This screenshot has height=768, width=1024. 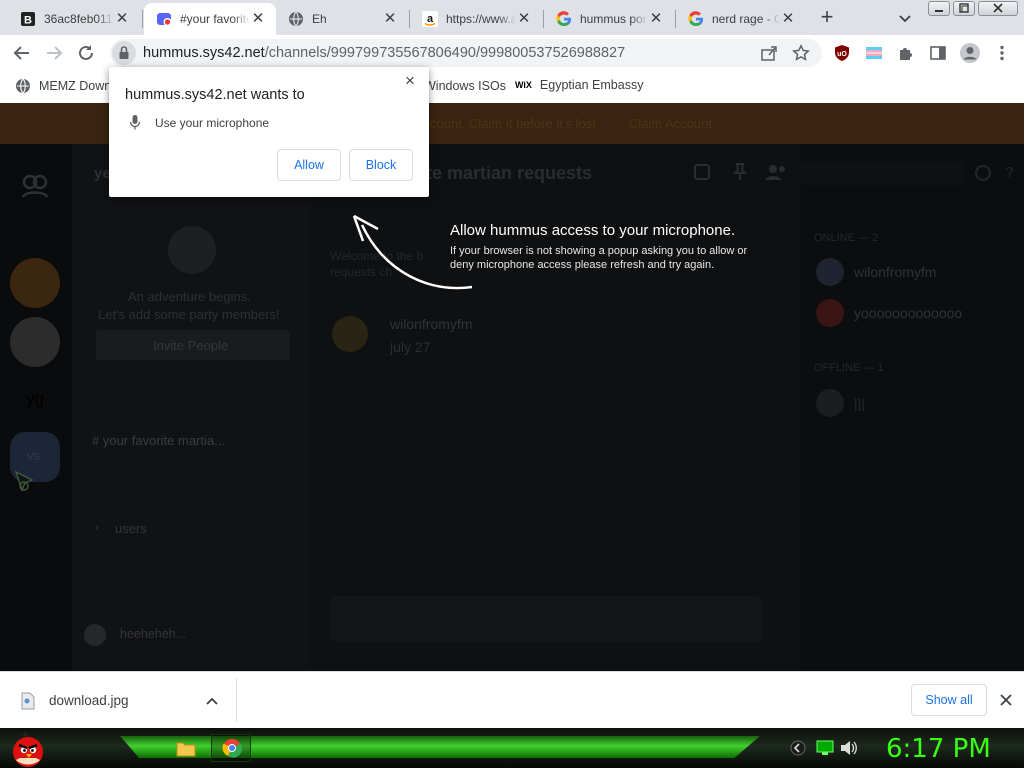 I want to click on chevron-right-icon: ›, so click(x=97, y=527).